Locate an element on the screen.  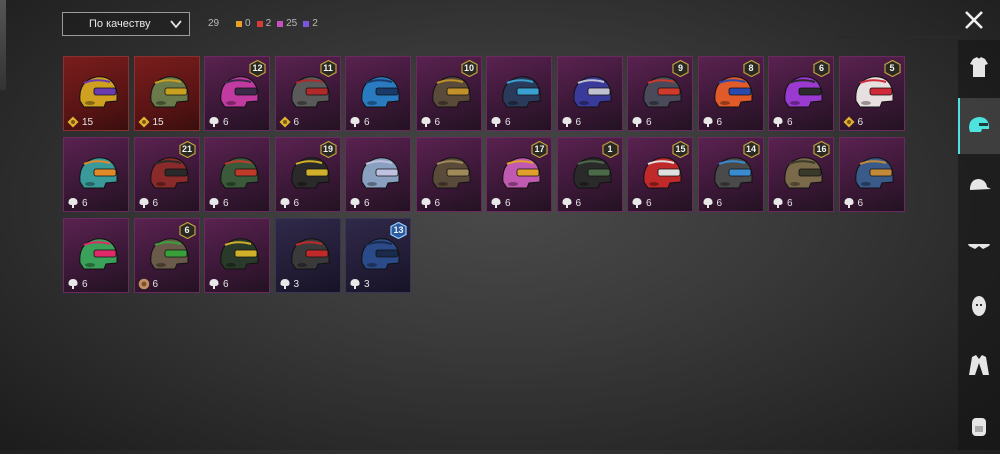
helmet-item: 12 6 is located at coordinates (237, 93).